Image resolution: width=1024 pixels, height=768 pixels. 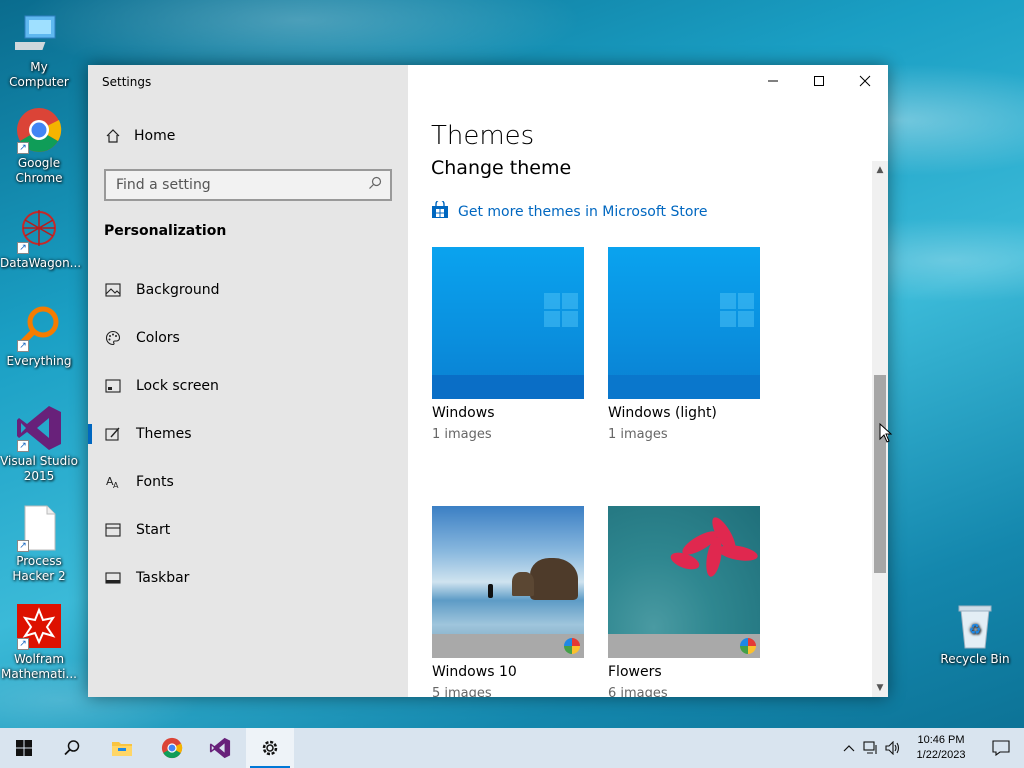 I want to click on taskbar-settings, so click(x=270, y=748).